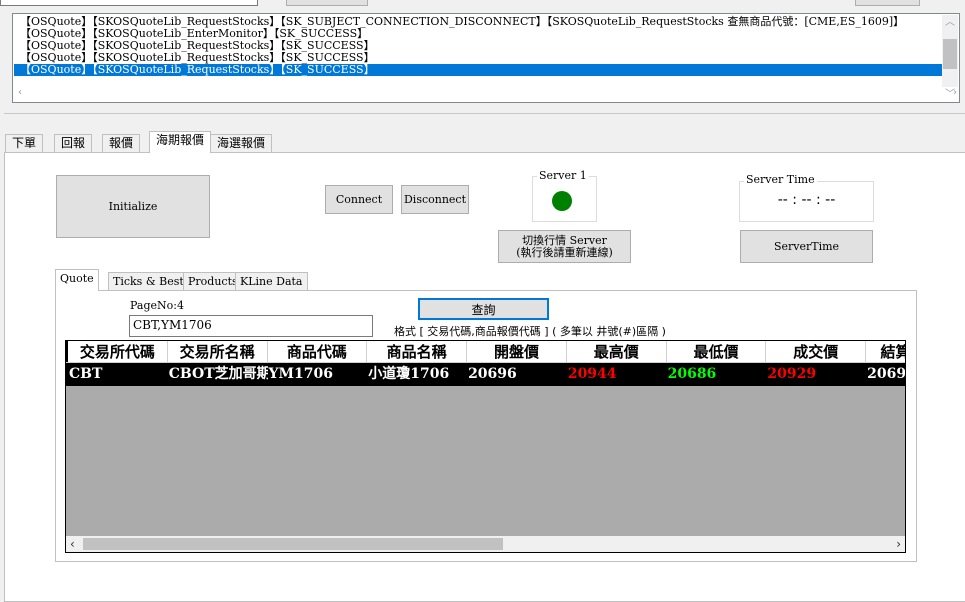  I want to click on separator, so click(484, 113).